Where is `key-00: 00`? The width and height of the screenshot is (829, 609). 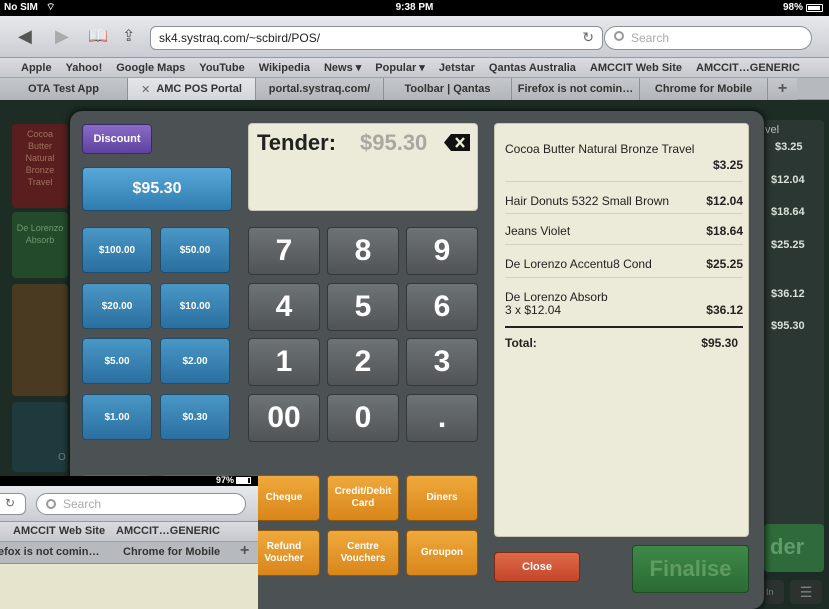 key-00: 00 is located at coordinates (284, 418).